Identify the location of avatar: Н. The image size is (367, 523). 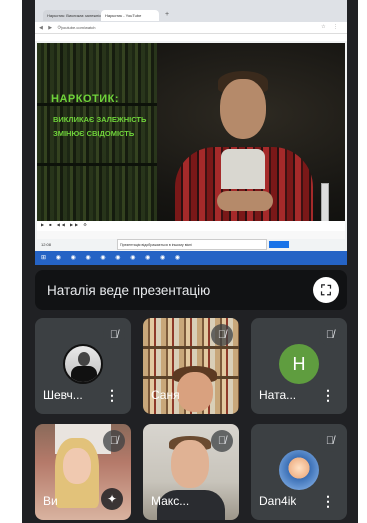
(299, 364).